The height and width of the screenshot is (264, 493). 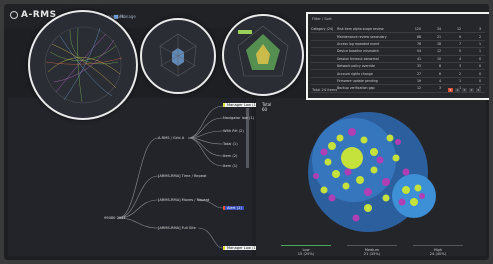 I want to click on network-graph, so click(x=83, y=65).